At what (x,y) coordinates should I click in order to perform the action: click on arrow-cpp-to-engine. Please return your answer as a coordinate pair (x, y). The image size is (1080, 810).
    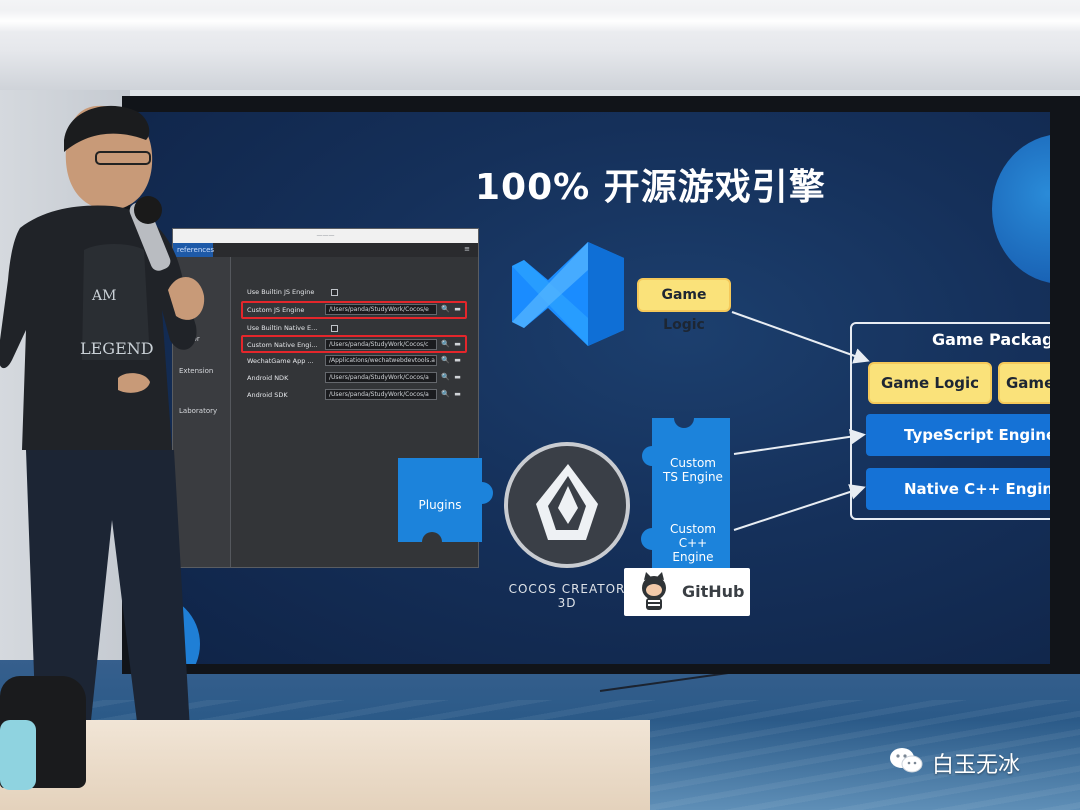
    Looking at the image, I should click on (799, 507).